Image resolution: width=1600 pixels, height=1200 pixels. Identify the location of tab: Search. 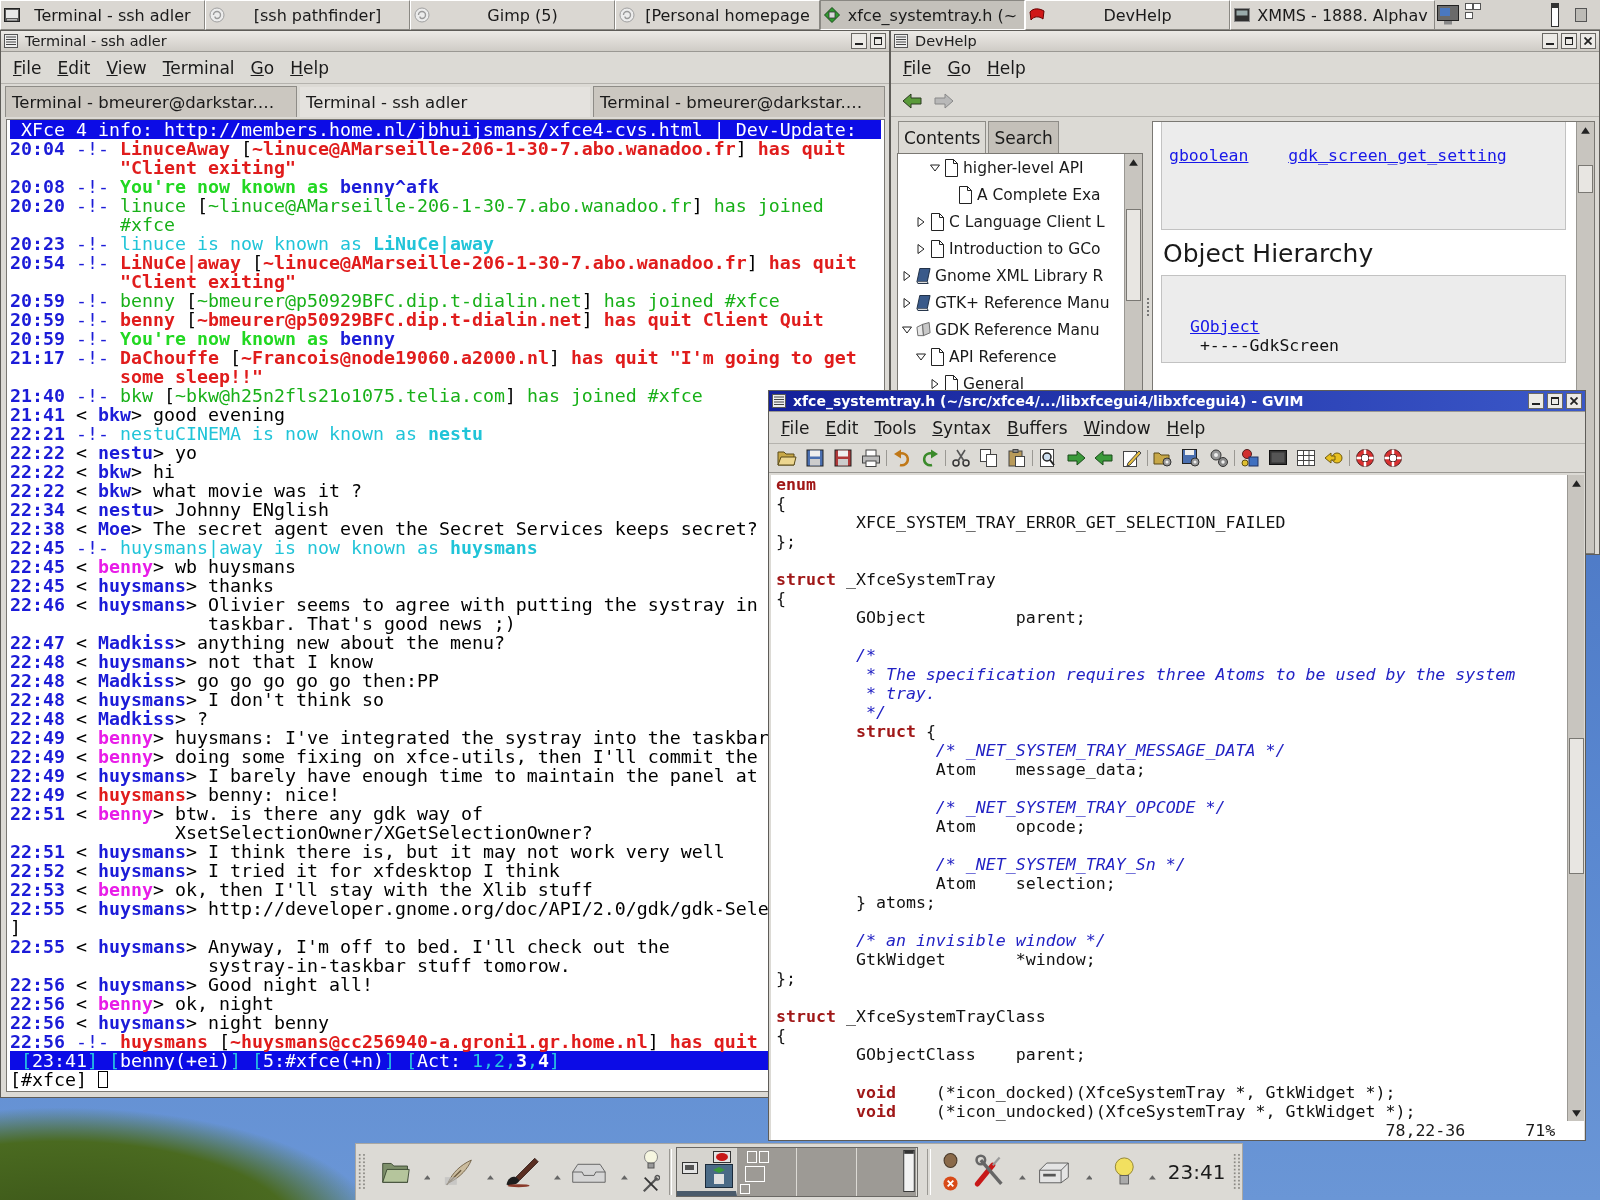
(1023, 137).